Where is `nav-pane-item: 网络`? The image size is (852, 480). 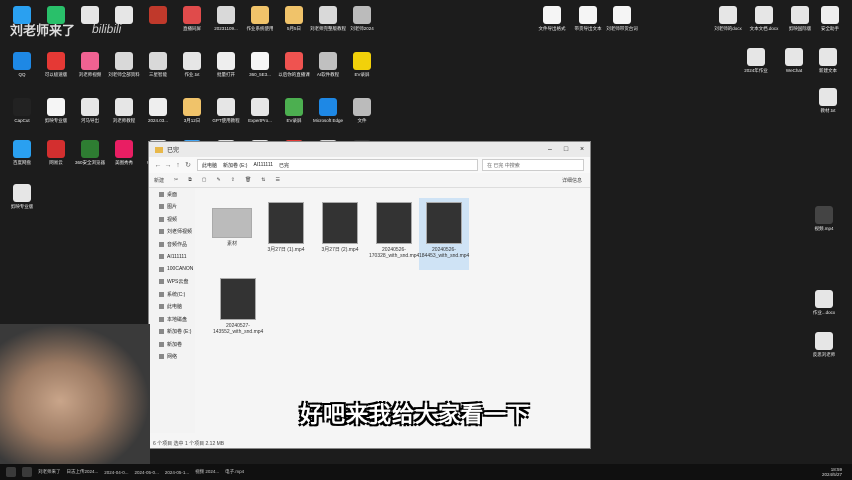
nav-pane-item: 网络 is located at coordinates (172, 357).